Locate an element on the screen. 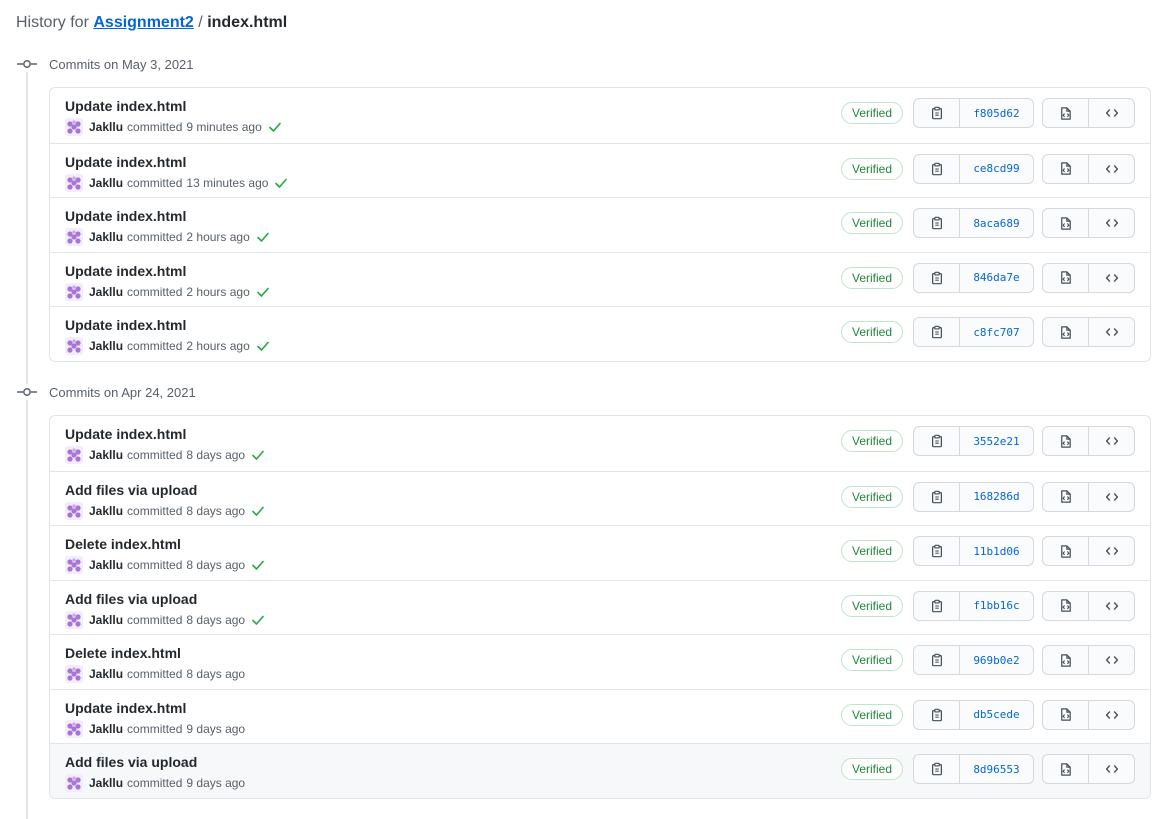 The image size is (1171, 819). commit-sha-link: c8fc707 is located at coordinates (996, 332).